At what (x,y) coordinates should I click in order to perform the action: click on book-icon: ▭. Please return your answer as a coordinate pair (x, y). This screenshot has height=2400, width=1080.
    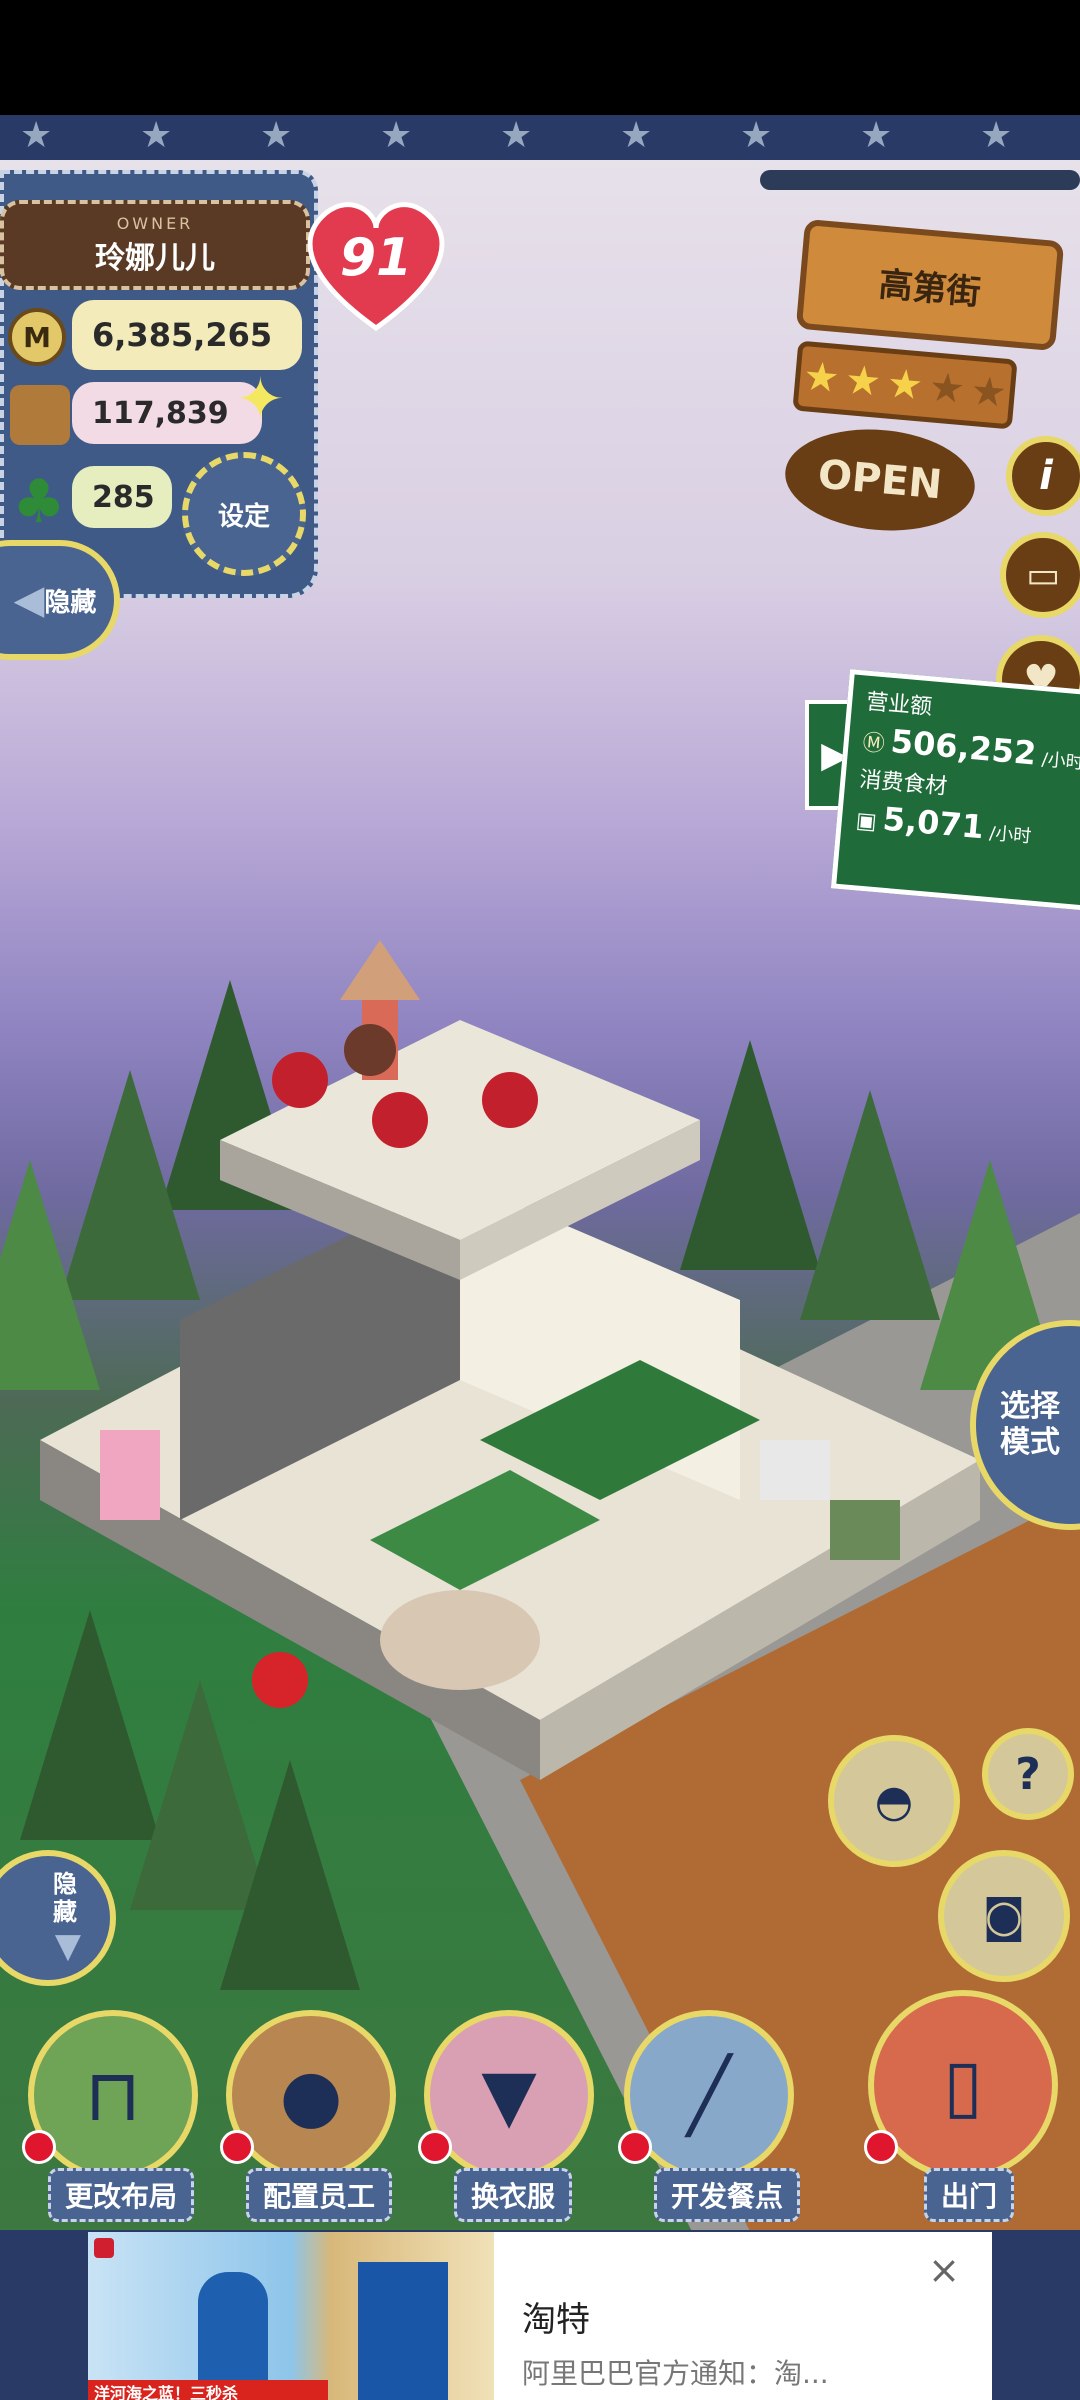
    Looking at the image, I should click on (1042, 575).